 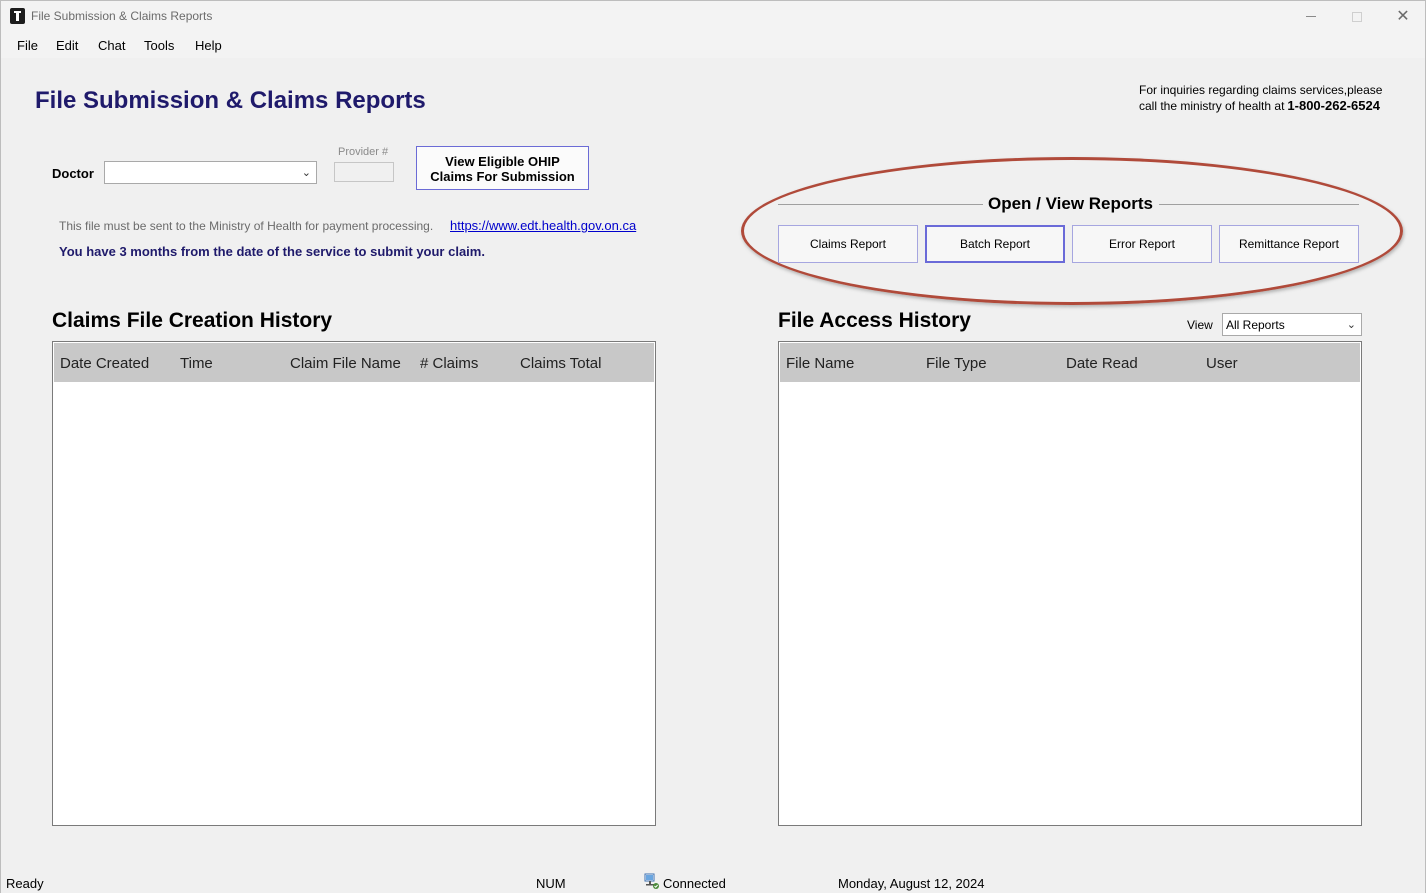 I want to click on column-file-name: File Name, so click(x=820, y=363).